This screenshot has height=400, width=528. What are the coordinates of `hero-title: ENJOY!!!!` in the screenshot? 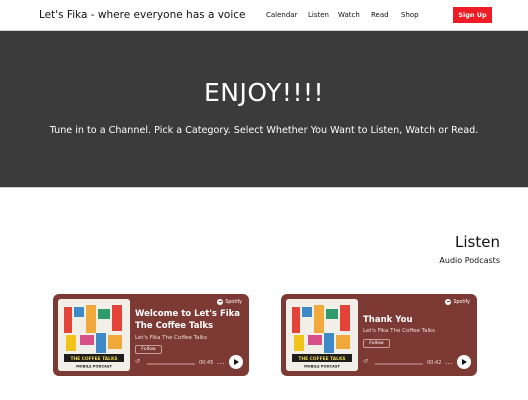 It's located at (264, 92).